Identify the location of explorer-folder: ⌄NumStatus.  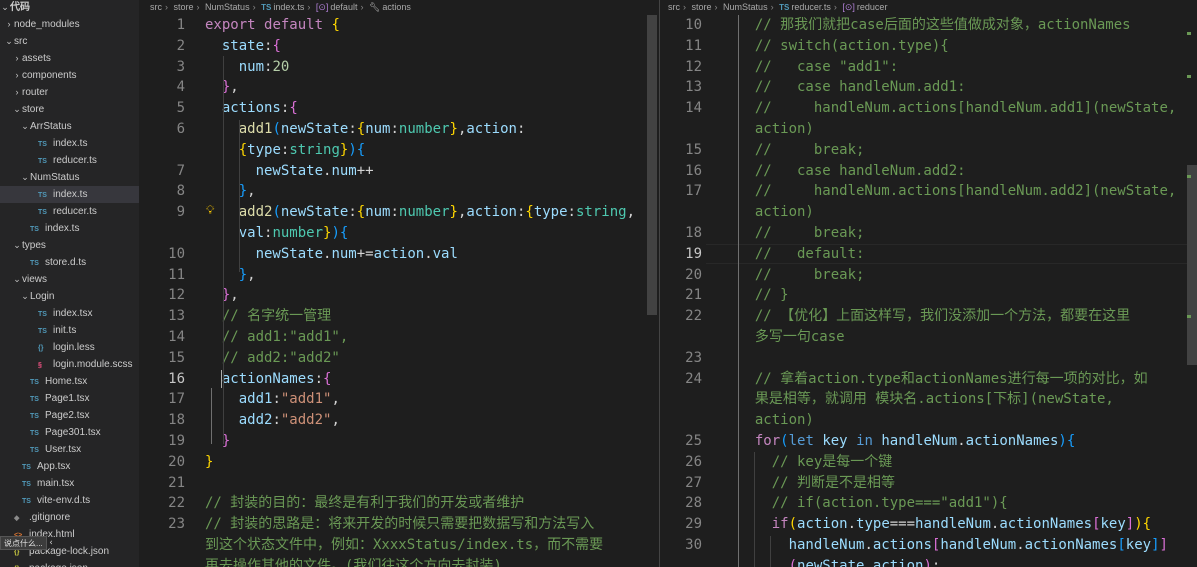
(69, 177).